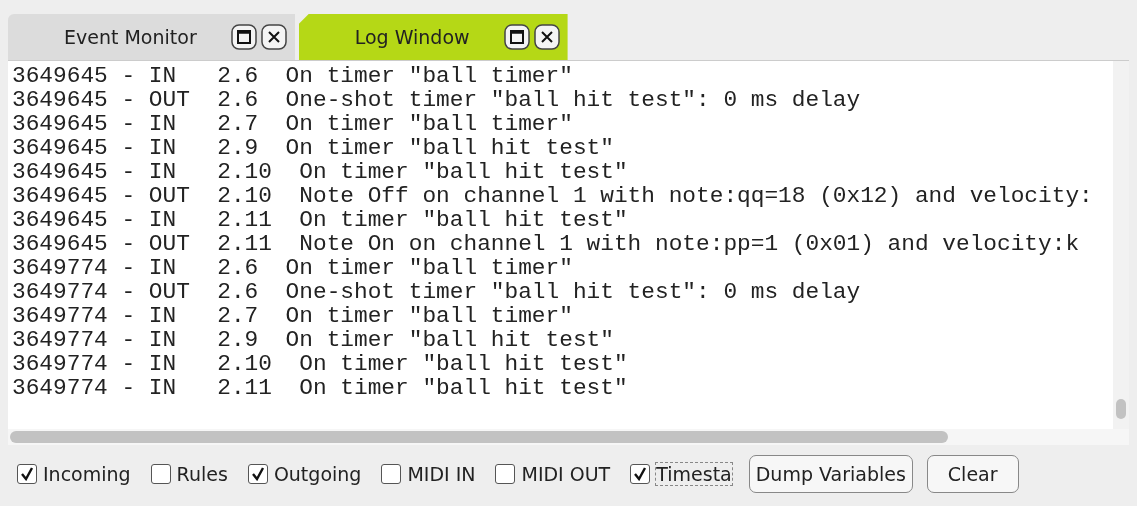  I want to click on log-line: 3649645 - IN 2.7 On timer "ball timer", so click(293, 124).